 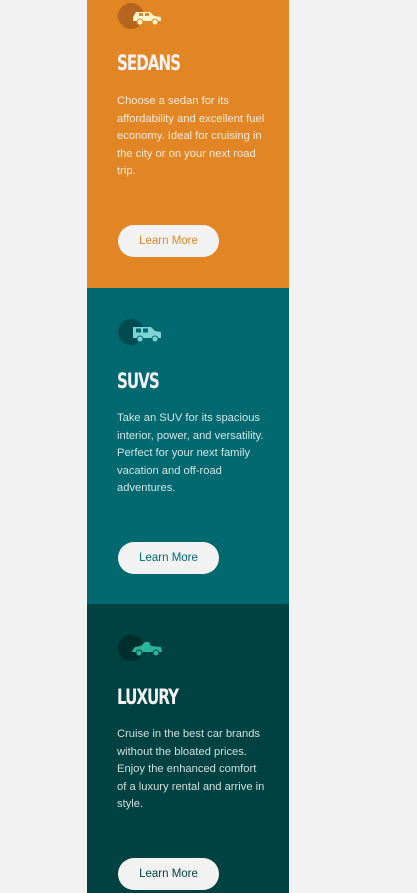 What do you see at coordinates (149, 63) in the screenshot?
I see `sedans-title: SEDANS` at bounding box center [149, 63].